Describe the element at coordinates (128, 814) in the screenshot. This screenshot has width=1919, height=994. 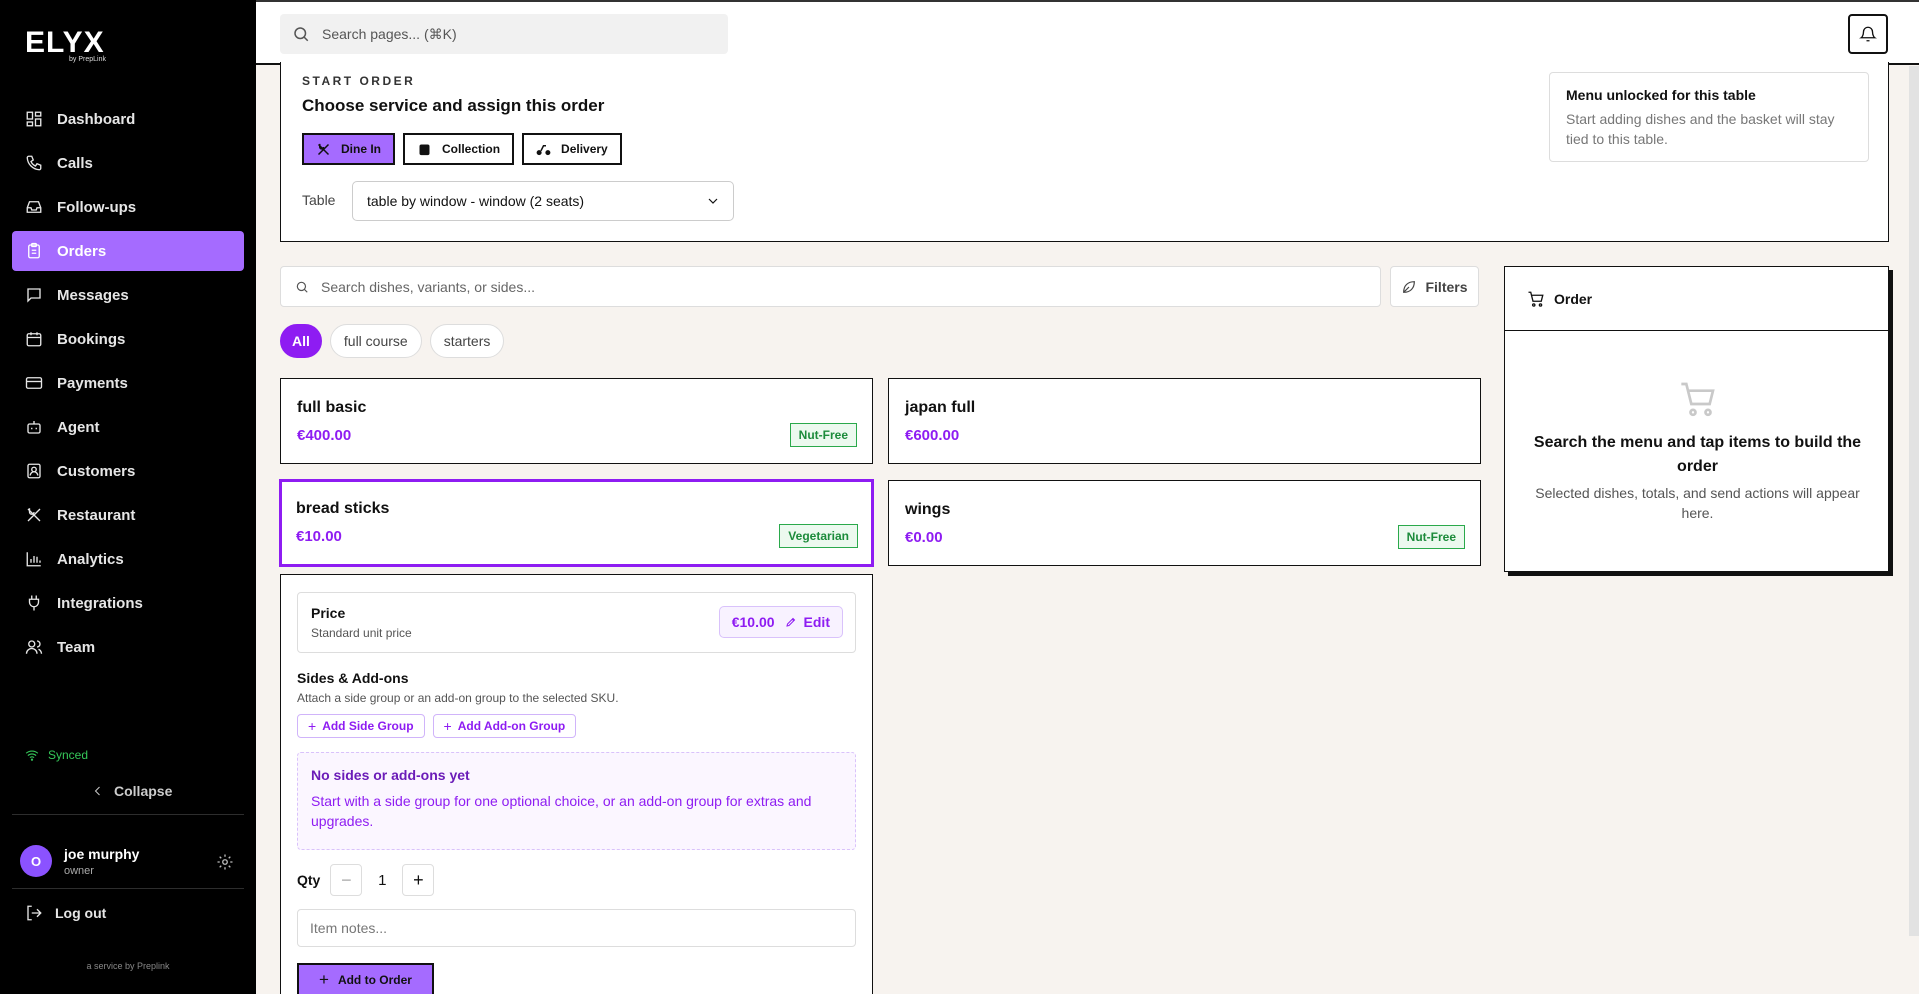
I see `sidebar-divider` at that location.